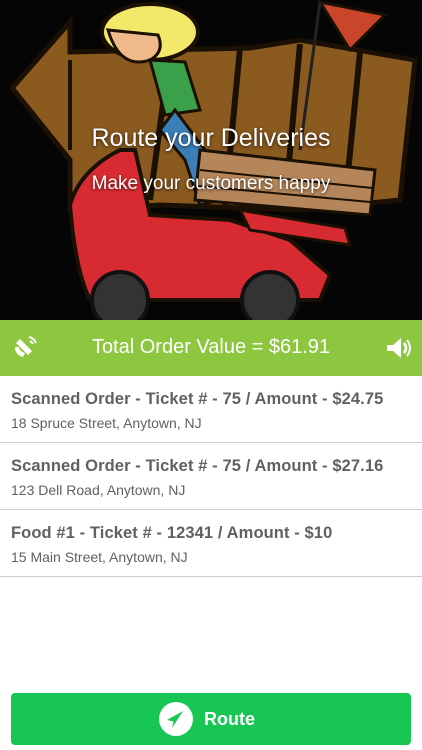 This screenshot has height=750, width=422. I want to click on speaker-icon, so click(398, 348).